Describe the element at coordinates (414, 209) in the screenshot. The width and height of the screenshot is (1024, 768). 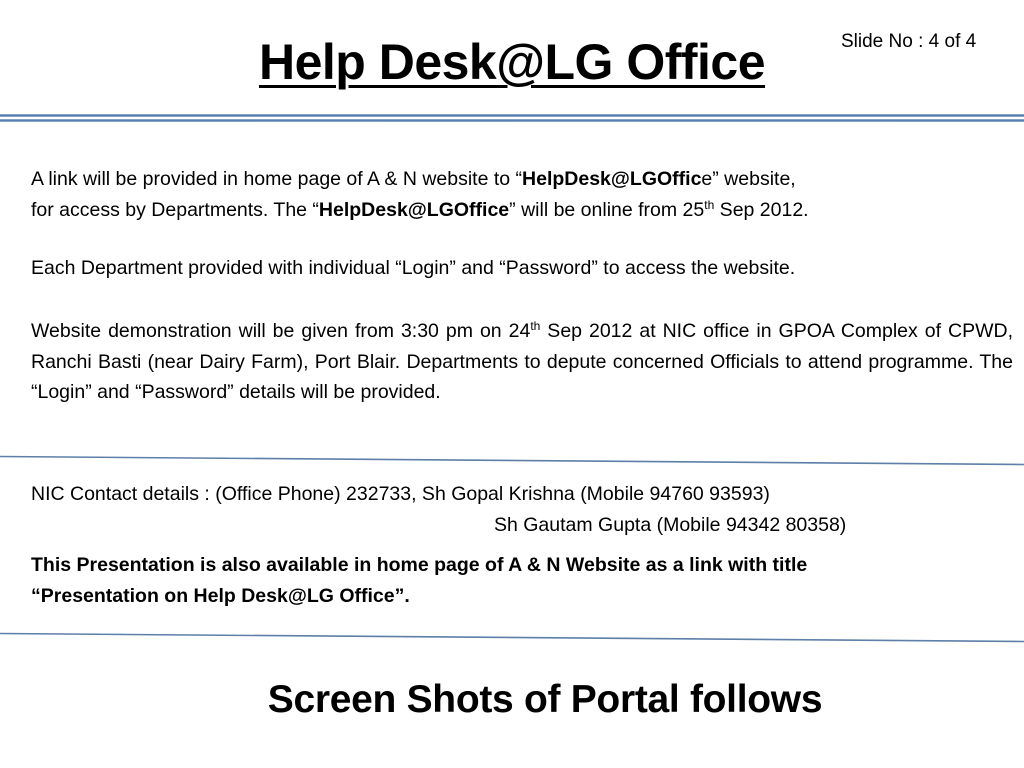
I see `helpdesk-name-bold: HelpDesk@LGOffice` at that location.